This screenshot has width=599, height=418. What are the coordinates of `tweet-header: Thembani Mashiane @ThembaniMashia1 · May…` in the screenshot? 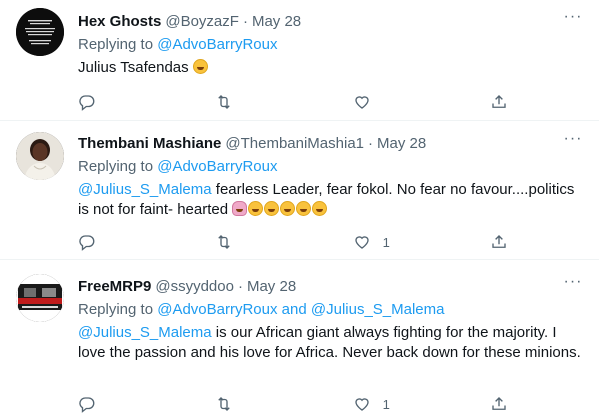 It's located at (332, 144).